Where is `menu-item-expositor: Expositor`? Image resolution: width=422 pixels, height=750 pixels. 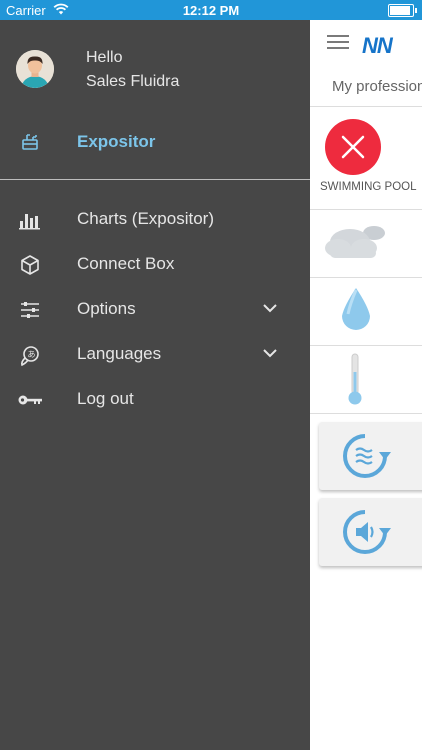 menu-item-expositor: Expositor is located at coordinates (155, 145).